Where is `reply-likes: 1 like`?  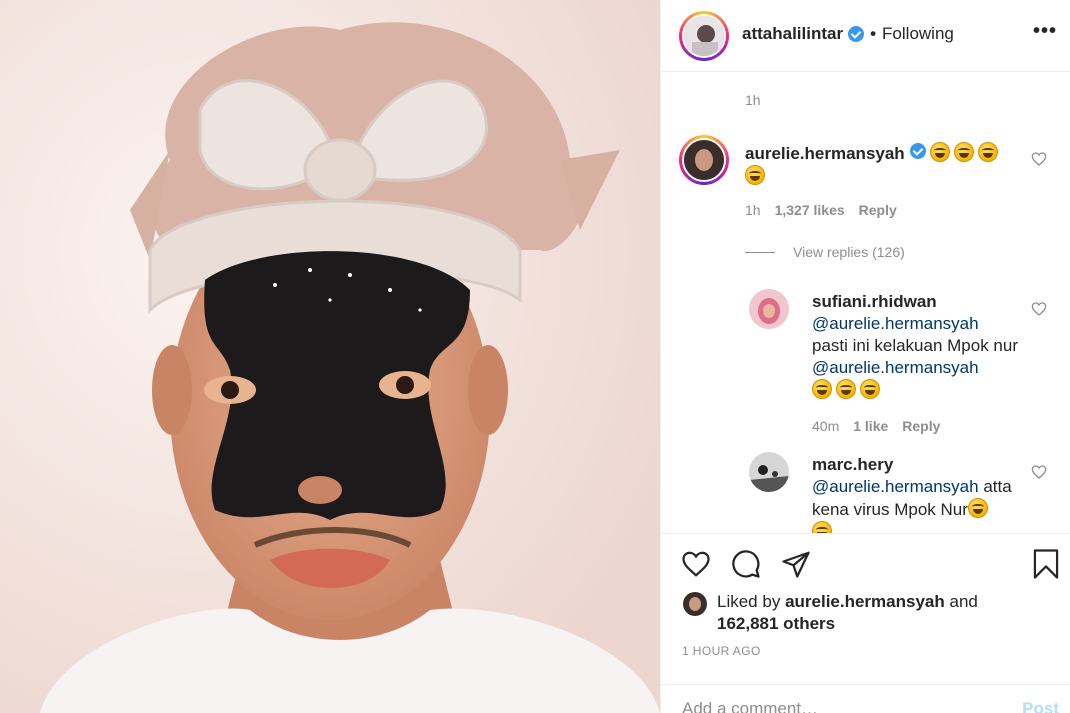
reply-likes: 1 like is located at coordinates (870, 426).